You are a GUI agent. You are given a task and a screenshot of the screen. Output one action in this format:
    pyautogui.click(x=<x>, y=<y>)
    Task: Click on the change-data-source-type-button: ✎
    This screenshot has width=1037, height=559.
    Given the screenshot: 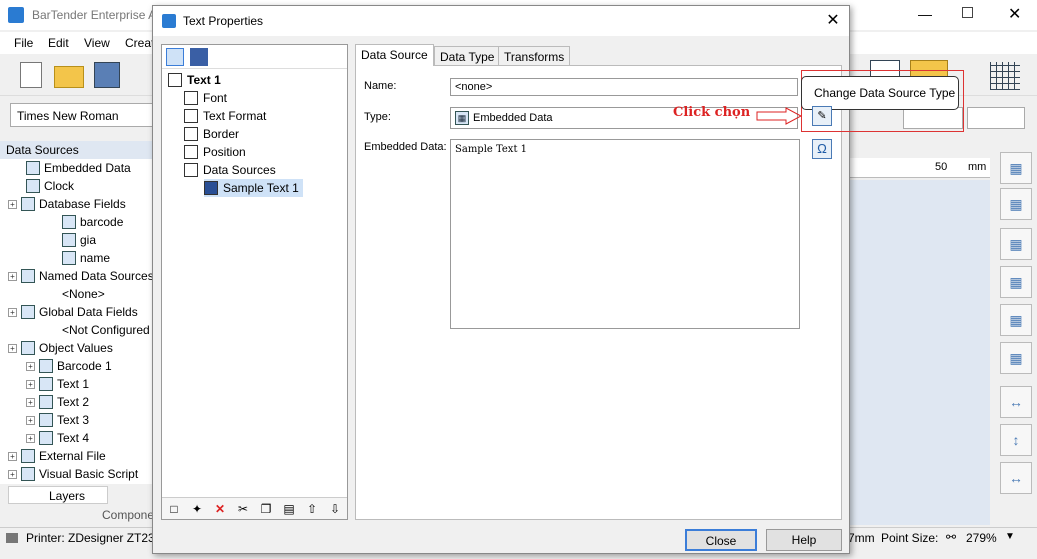 What is the action you would take?
    pyautogui.click(x=822, y=116)
    